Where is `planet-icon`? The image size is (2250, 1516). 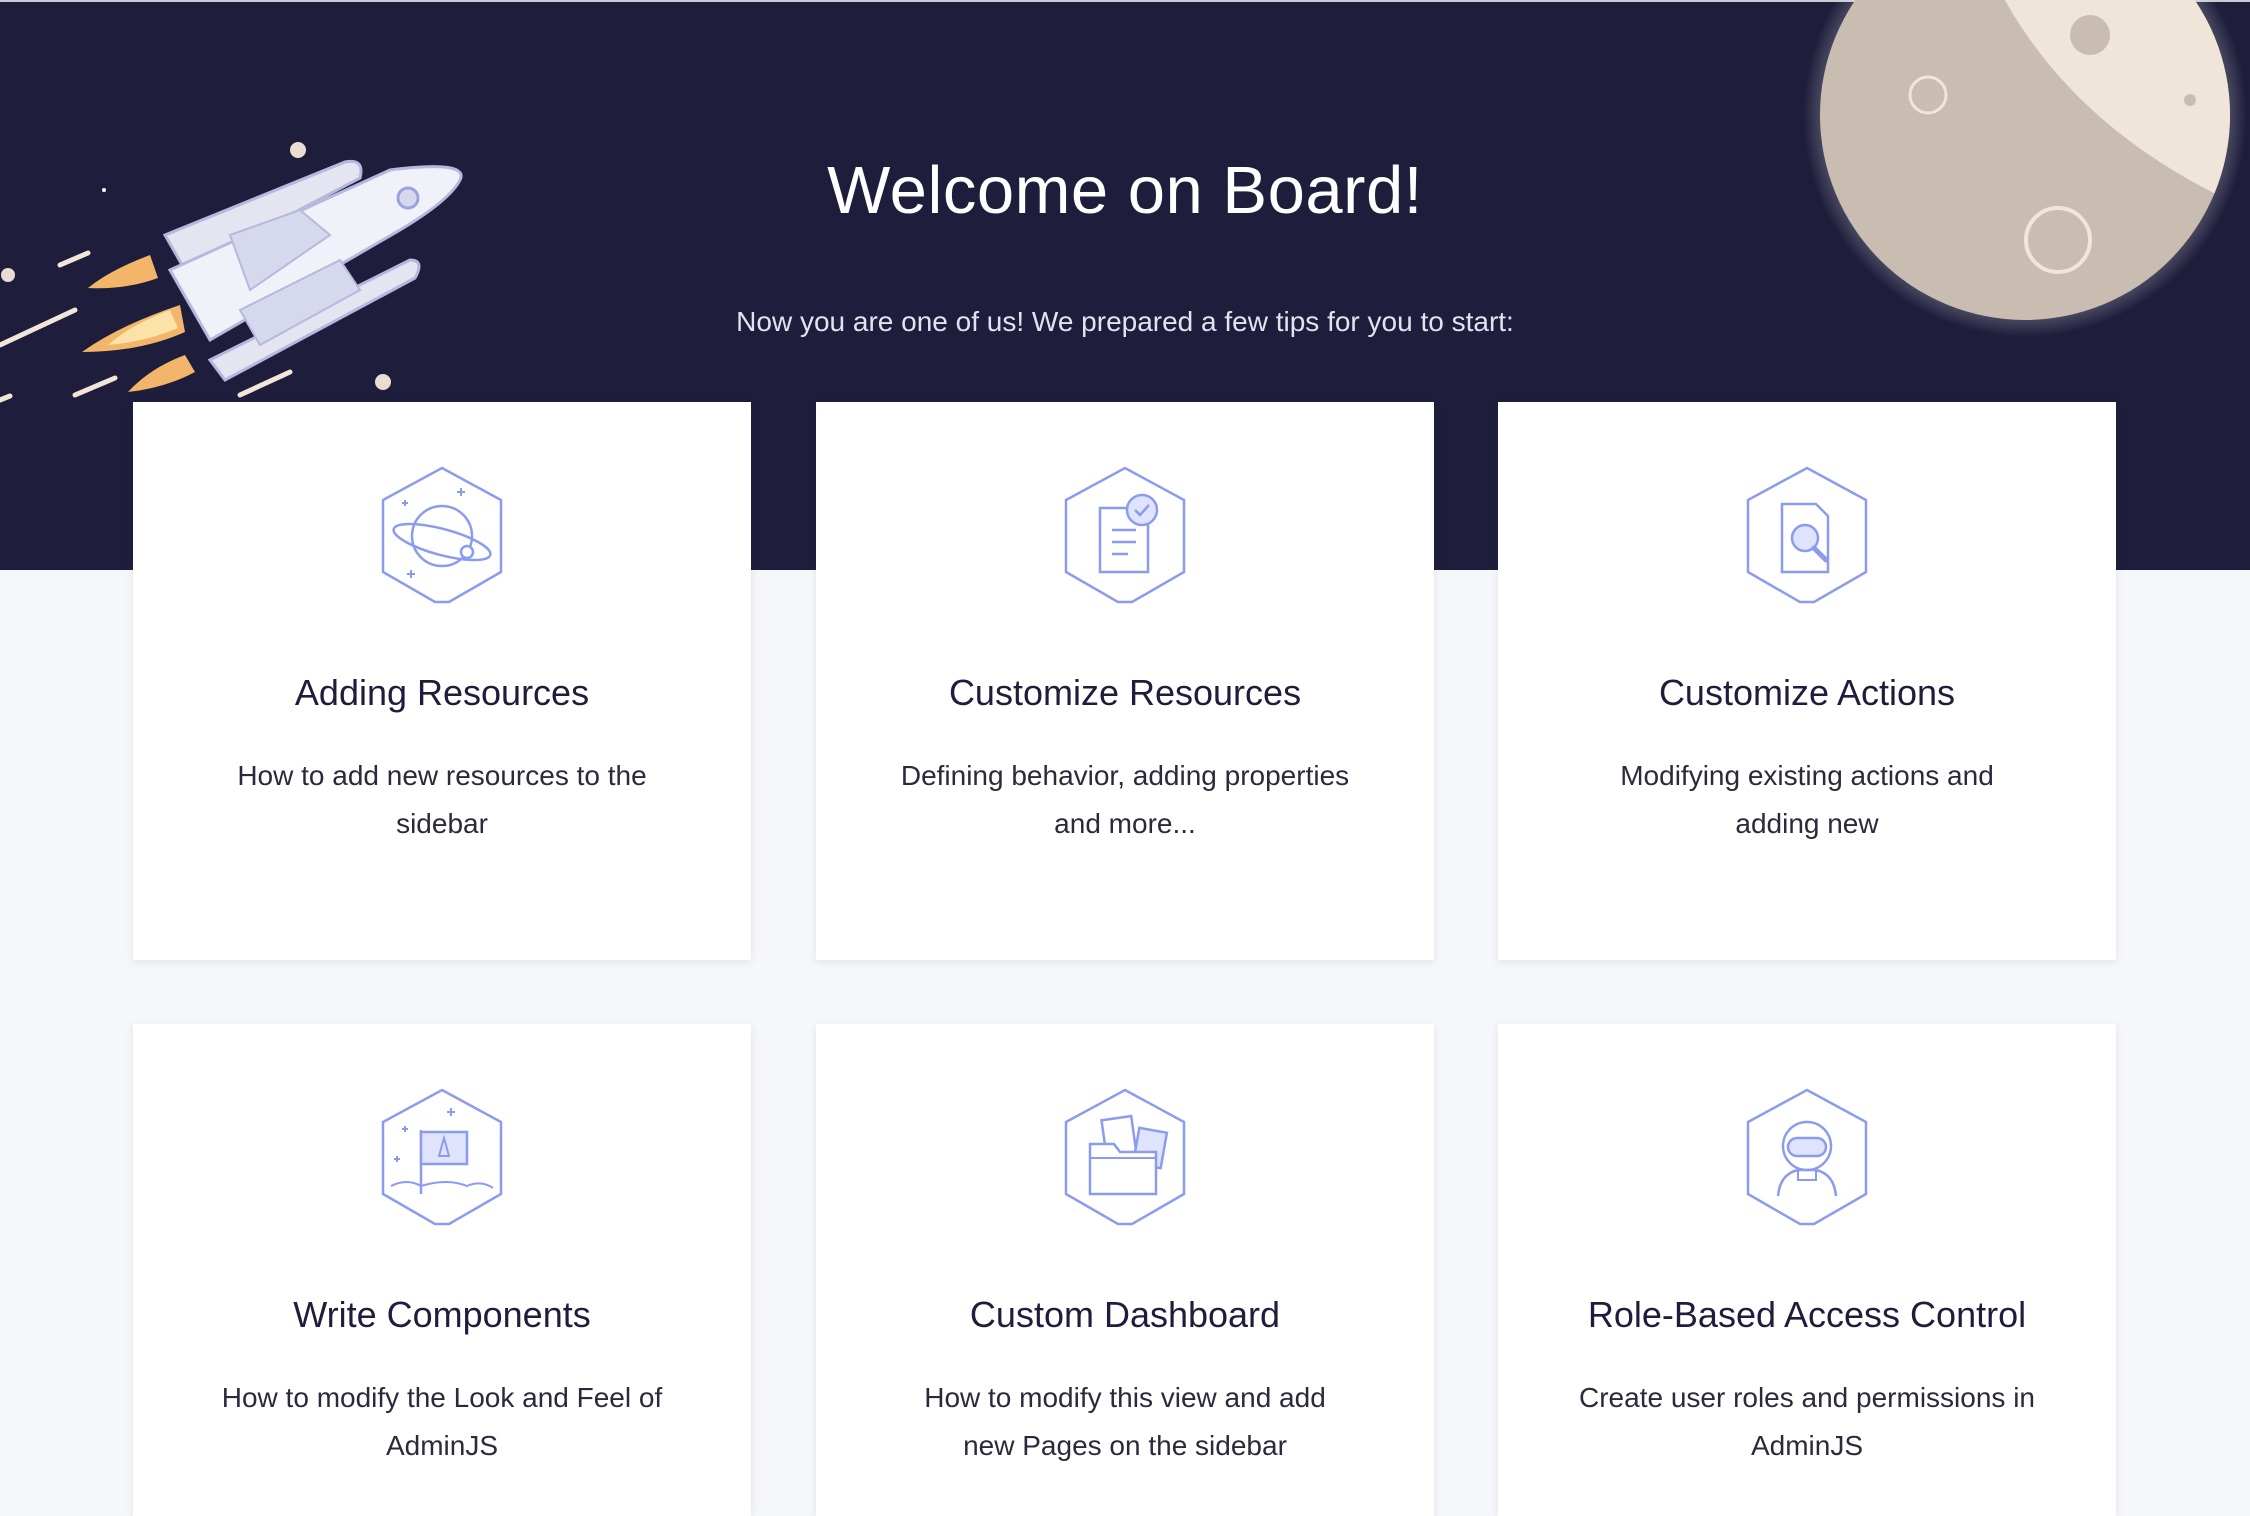 planet-icon is located at coordinates (442, 535).